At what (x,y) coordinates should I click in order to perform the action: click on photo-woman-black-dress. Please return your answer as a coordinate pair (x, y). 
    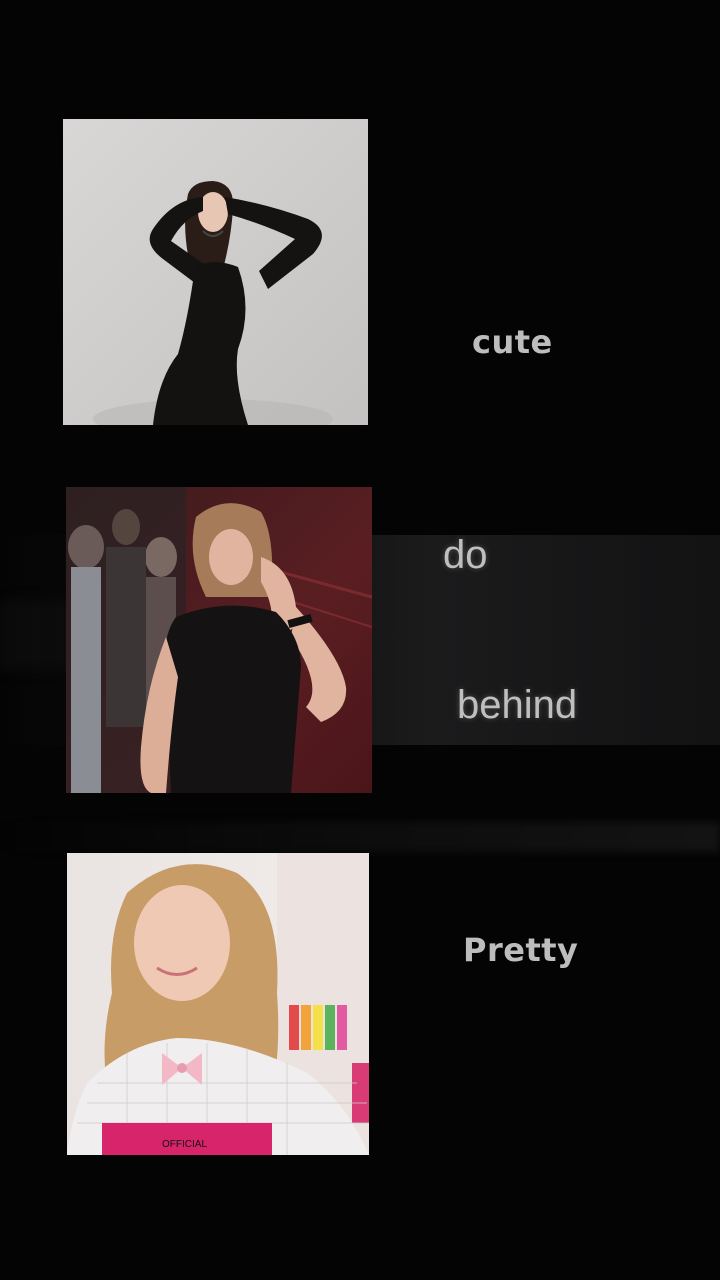
    Looking at the image, I should click on (215, 272).